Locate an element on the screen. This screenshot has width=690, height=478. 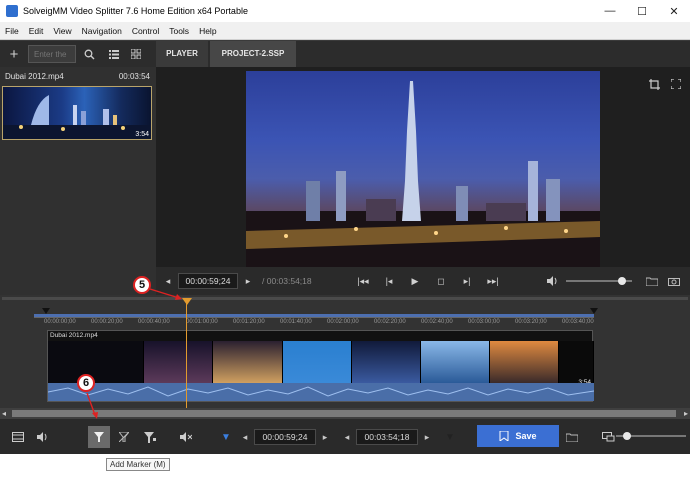
marker-out-icon: ▼ is located at coordinates (450, 437).